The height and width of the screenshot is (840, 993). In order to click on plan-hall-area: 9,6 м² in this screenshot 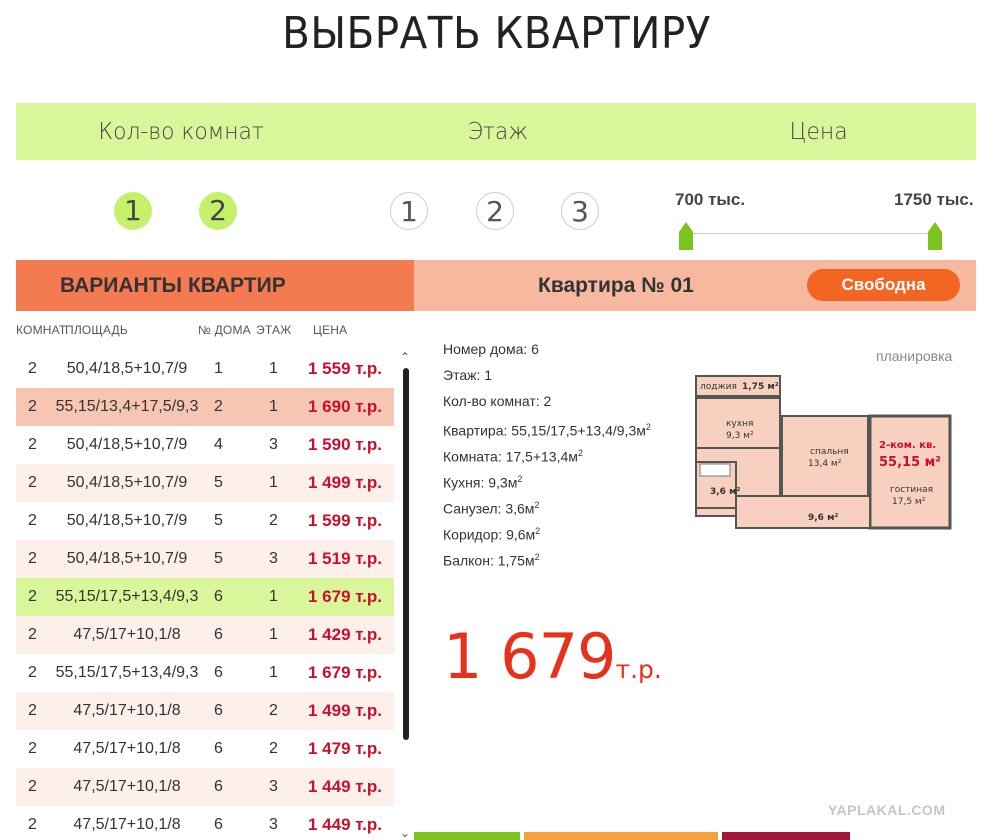, I will do `click(823, 518)`.